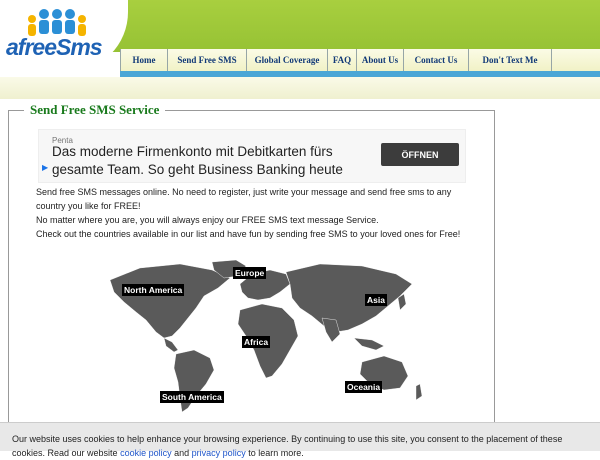 The width and height of the screenshot is (600, 460). Describe the element at coordinates (95, 110) in the screenshot. I see `section-title: Send Free SMS Service` at that location.